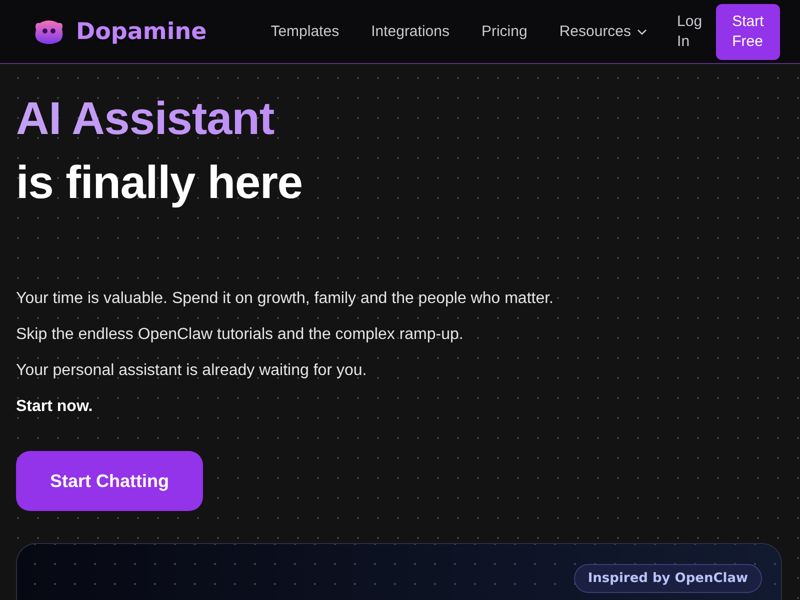 This screenshot has width=800, height=600. I want to click on start-chatting-button: Start Chatting, so click(109, 481).